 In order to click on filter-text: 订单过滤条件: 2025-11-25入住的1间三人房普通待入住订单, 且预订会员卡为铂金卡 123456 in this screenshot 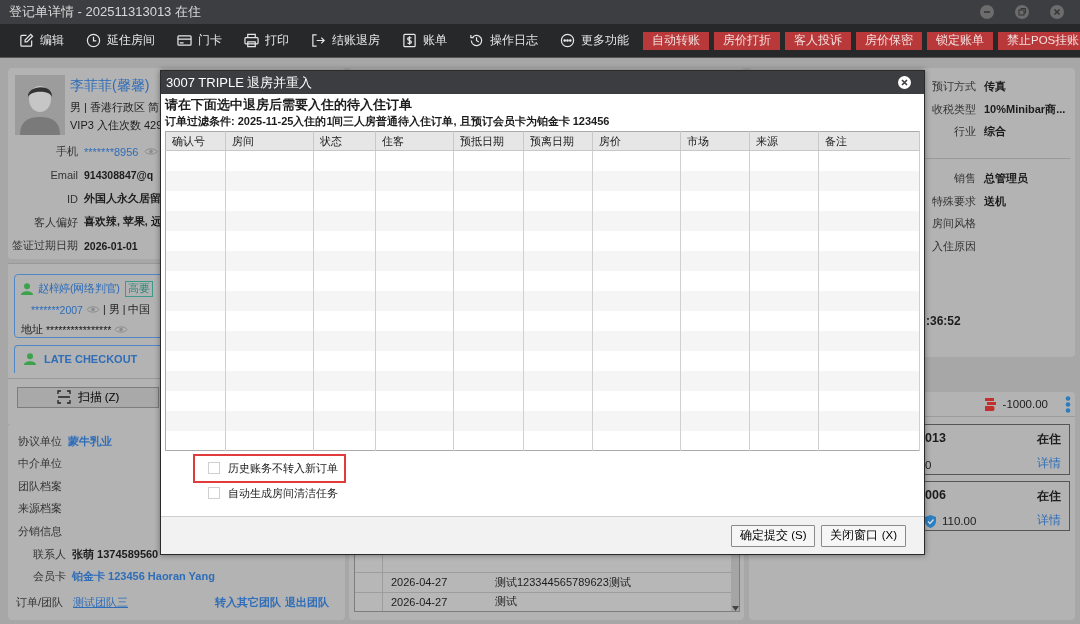, I will do `click(388, 121)`.